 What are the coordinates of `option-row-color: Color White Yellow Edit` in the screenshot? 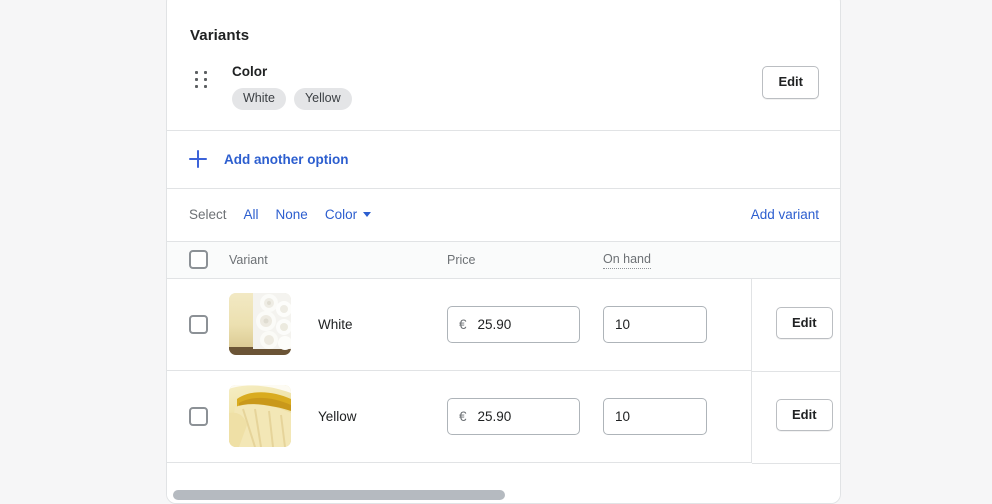 It's located at (503, 87).